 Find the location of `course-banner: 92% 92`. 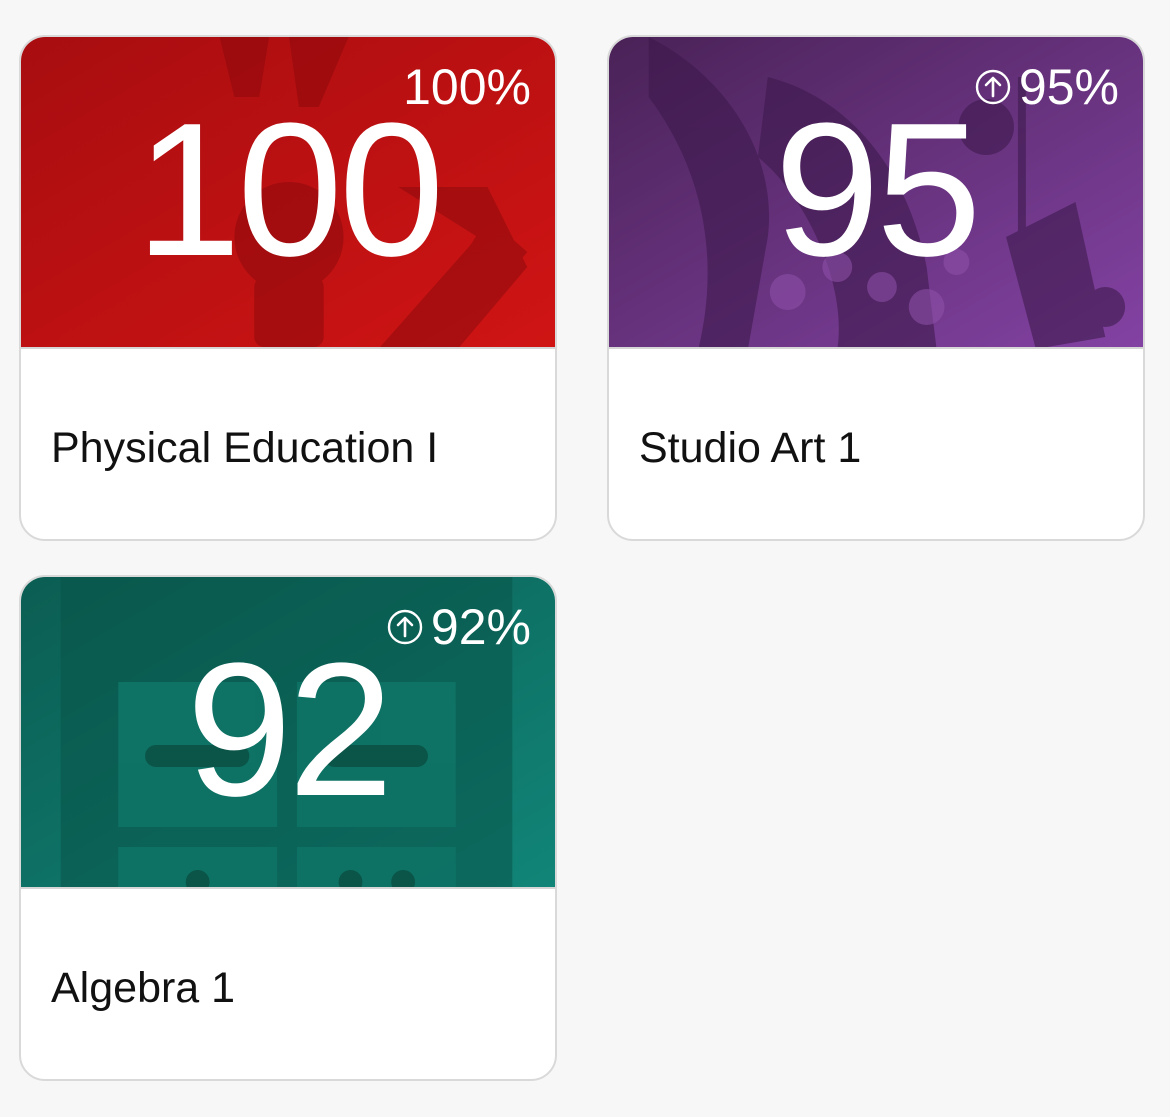

course-banner: 92% 92 is located at coordinates (288, 733).